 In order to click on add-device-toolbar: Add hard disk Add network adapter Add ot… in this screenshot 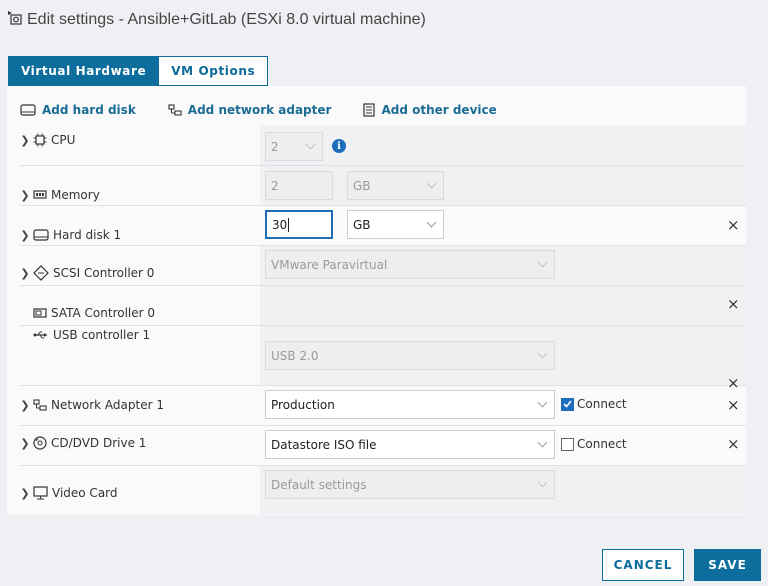, I will do `click(274, 110)`.